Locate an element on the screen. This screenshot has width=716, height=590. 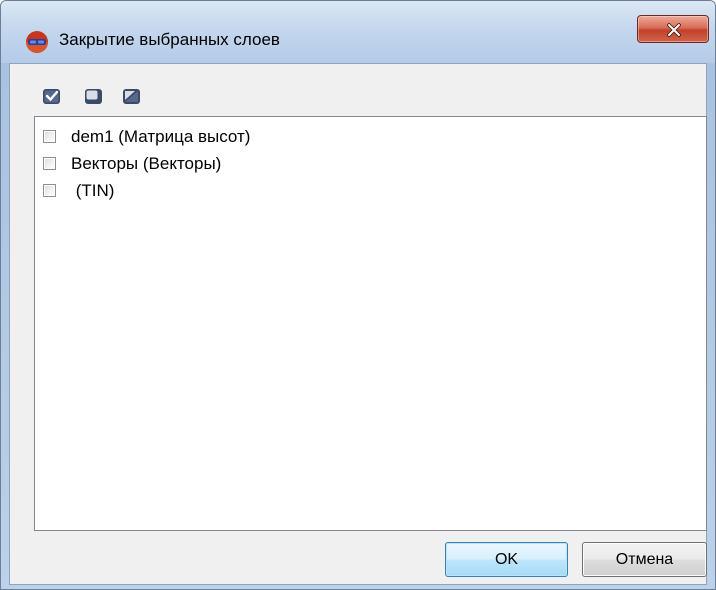
window-title: Закрытие выбранных слоев is located at coordinates (169, 39).